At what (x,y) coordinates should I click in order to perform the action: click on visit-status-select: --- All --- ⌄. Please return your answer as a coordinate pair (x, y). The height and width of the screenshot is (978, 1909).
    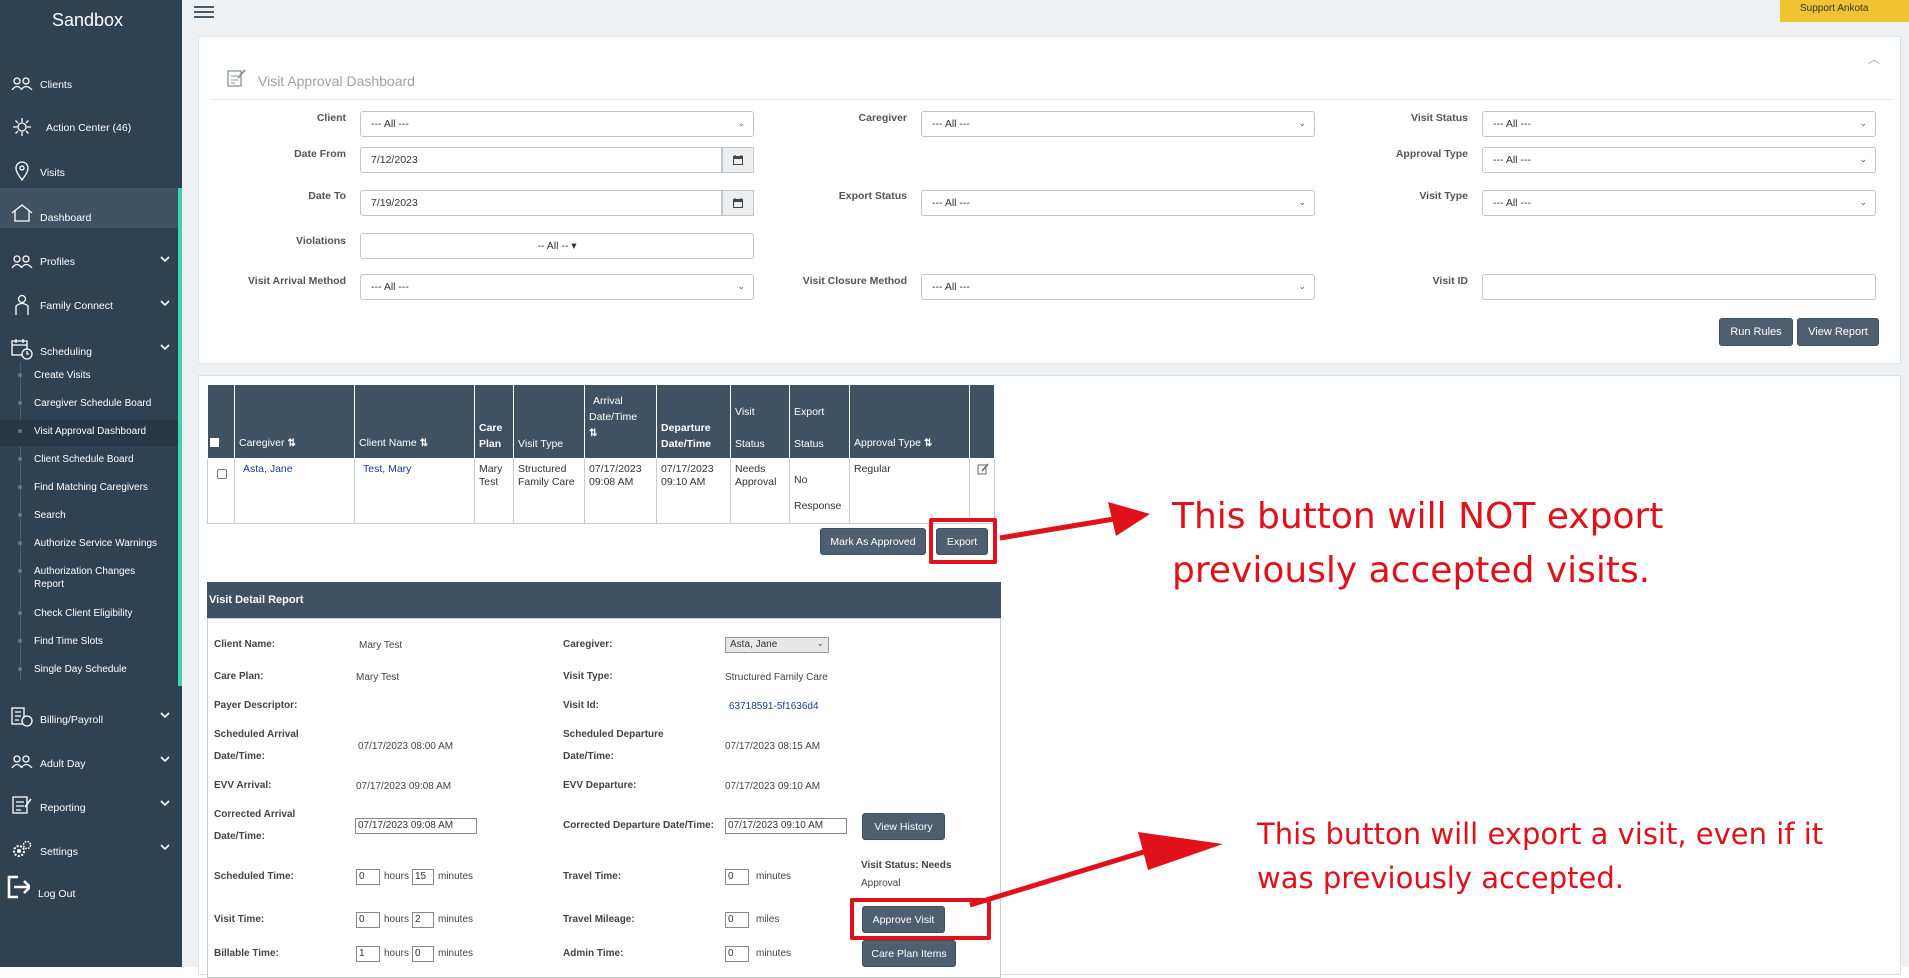
    Looking at the image, I should click on (1679, 124).